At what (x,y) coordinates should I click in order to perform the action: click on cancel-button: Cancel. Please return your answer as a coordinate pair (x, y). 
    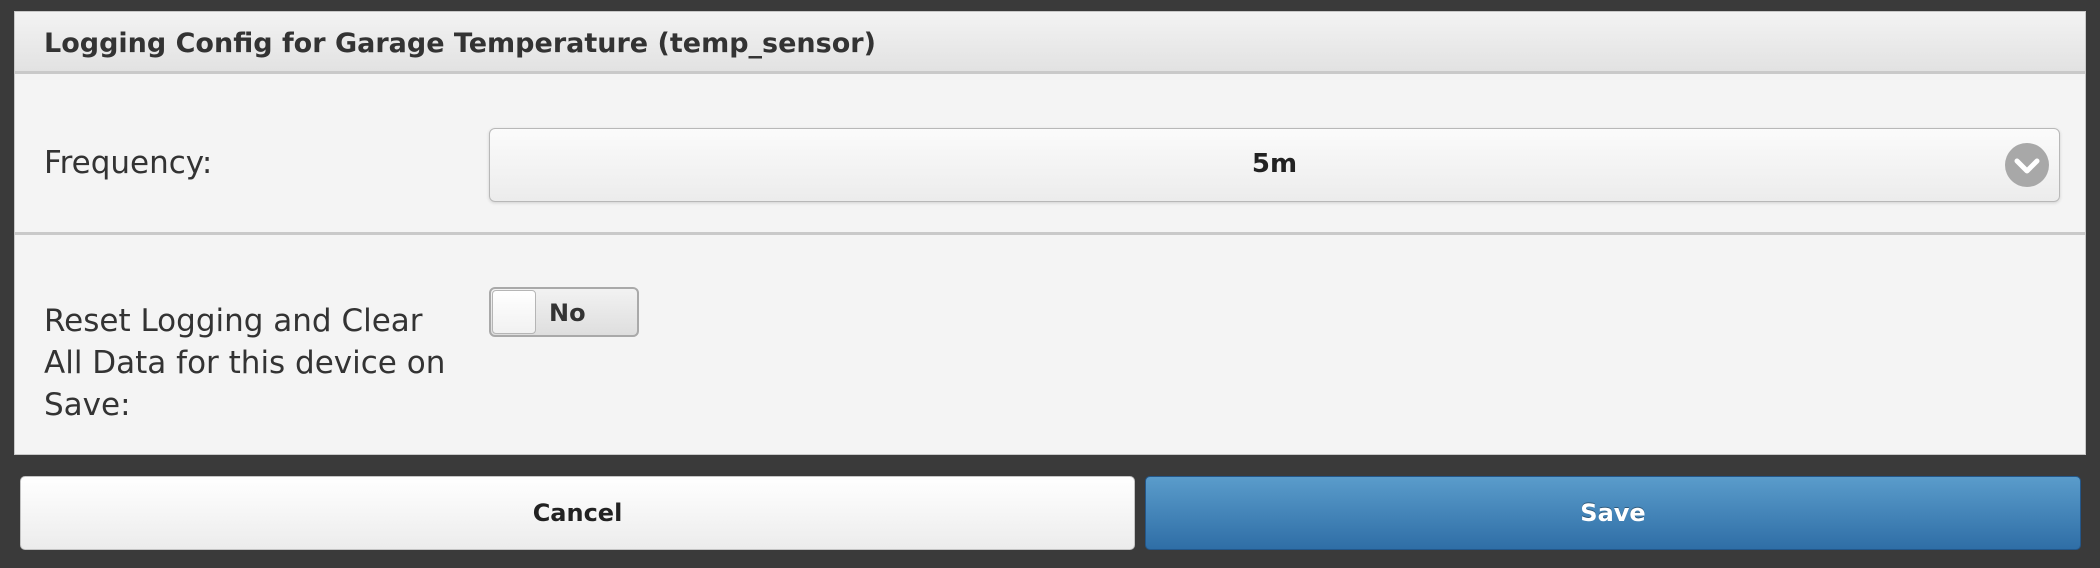
    Looking at the image, I should click on (577, 513).